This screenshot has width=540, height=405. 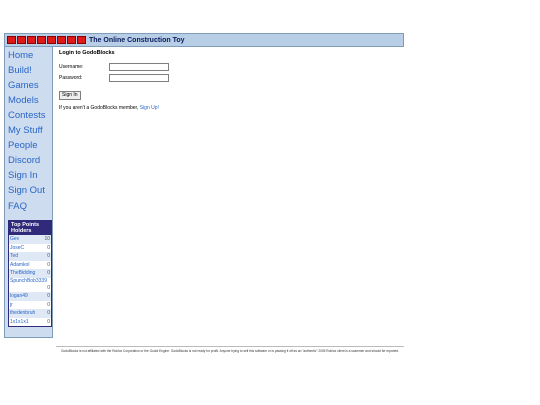 What do you see at coordinates (99, 108) in the screenshot?
I see `signup-prompt: If you aren't a GodoBlocks member,` at bounding box center [99, 108].